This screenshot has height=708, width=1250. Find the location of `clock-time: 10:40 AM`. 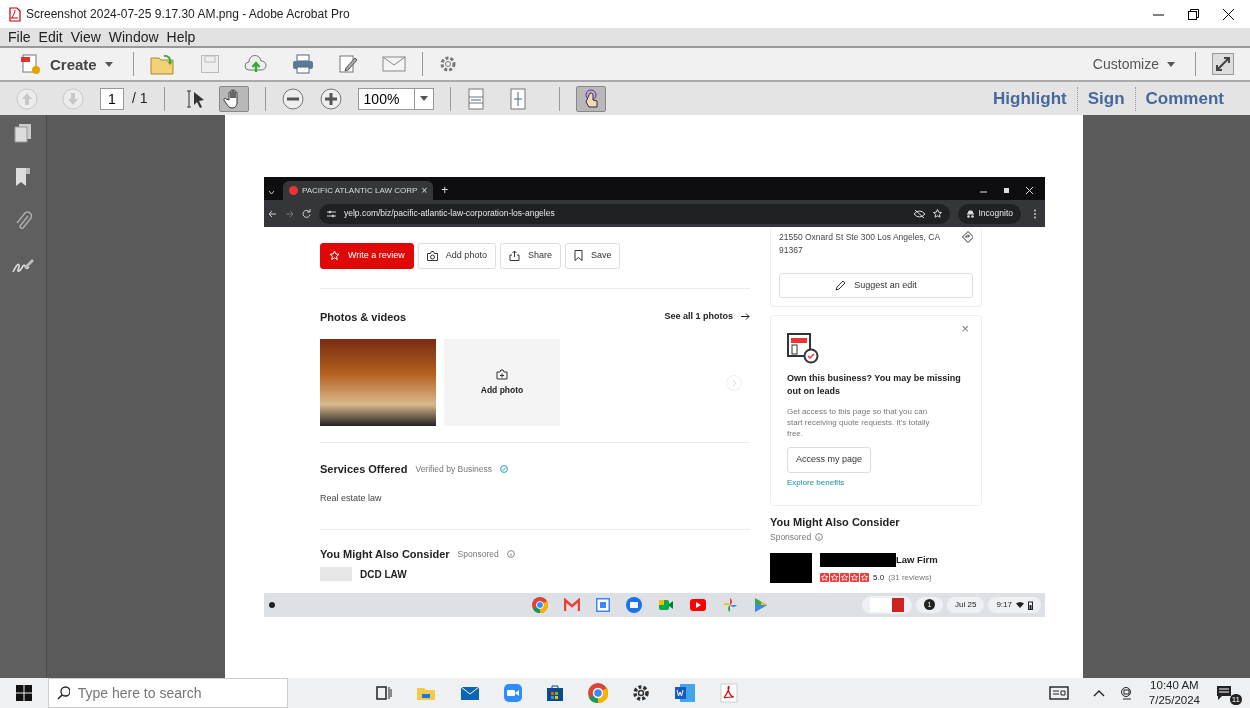

clock-time: 10:40 AM is located at coordinates (1174, 685).